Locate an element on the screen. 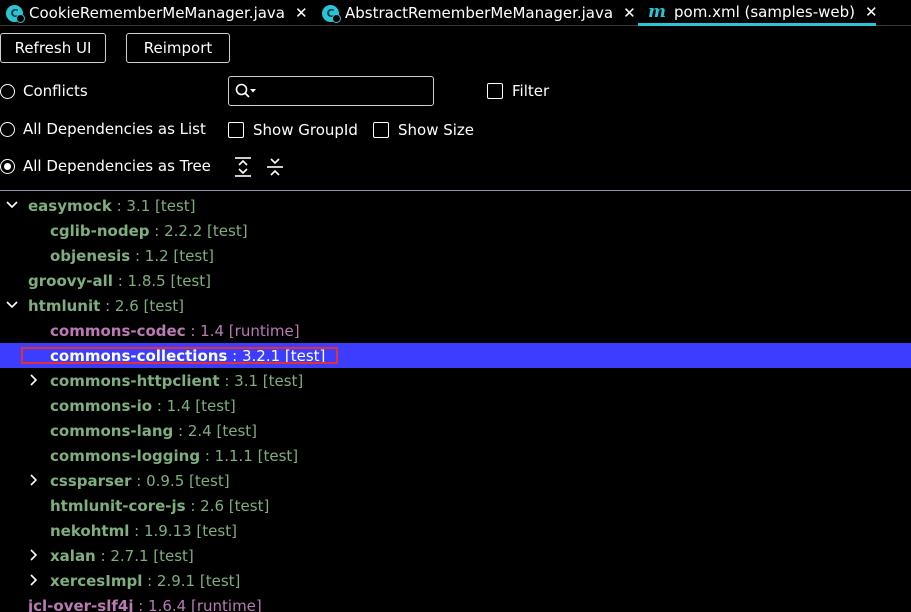 Image resolution: width=911 pixels, height=612 pixels. tab-label: AbstractRememberMeManager.java is located at coordinates (479, 13).